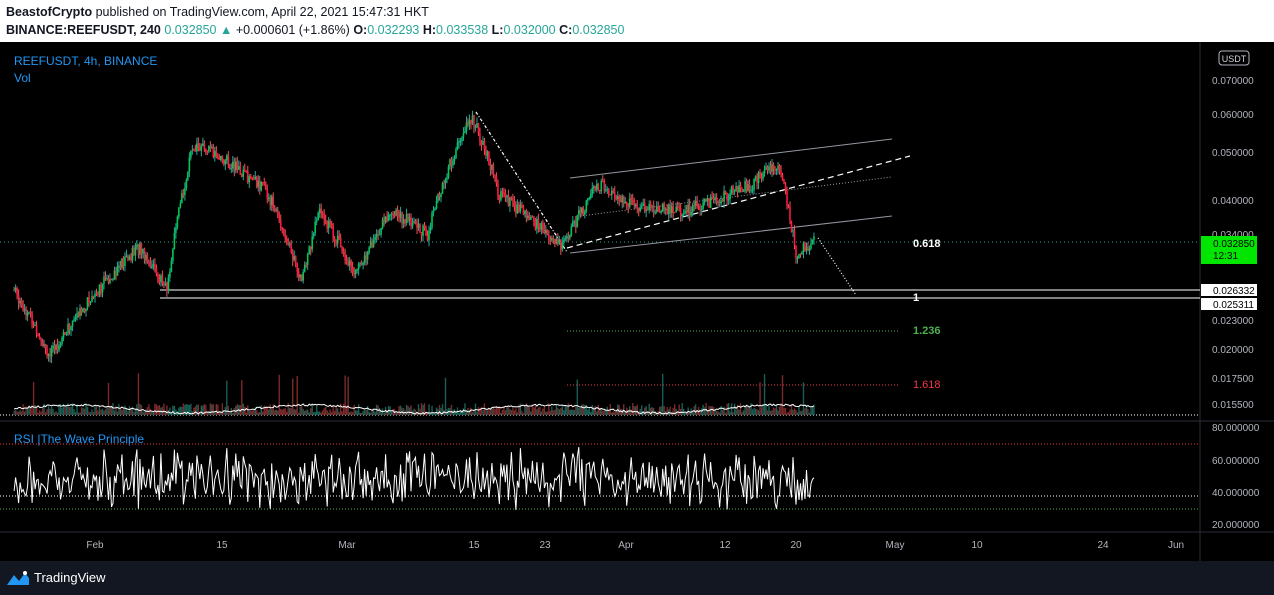  I want to click on time-label: 15, so click(474, 545).